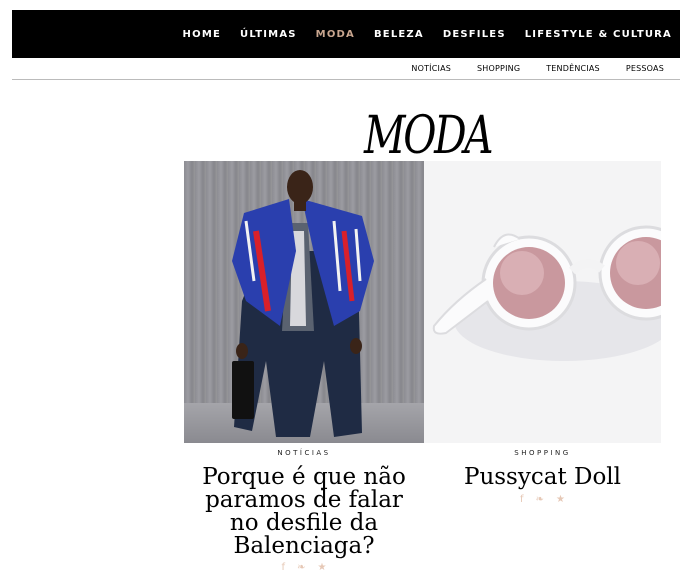  I want to click on nav-beleza: BELEZA, so click(399, 34).